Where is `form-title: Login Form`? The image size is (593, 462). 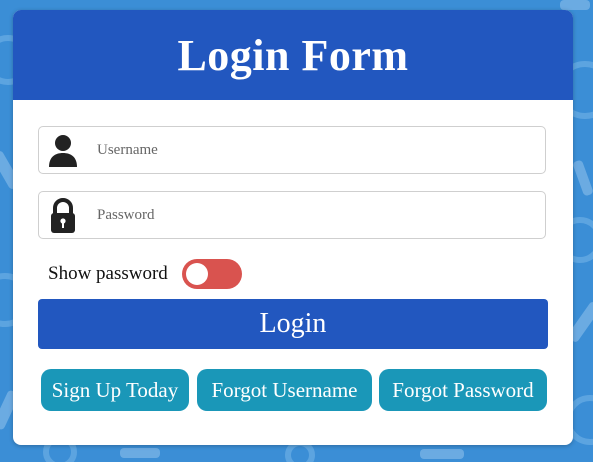 form-title: Login Form is located at coordinates (293, 55).